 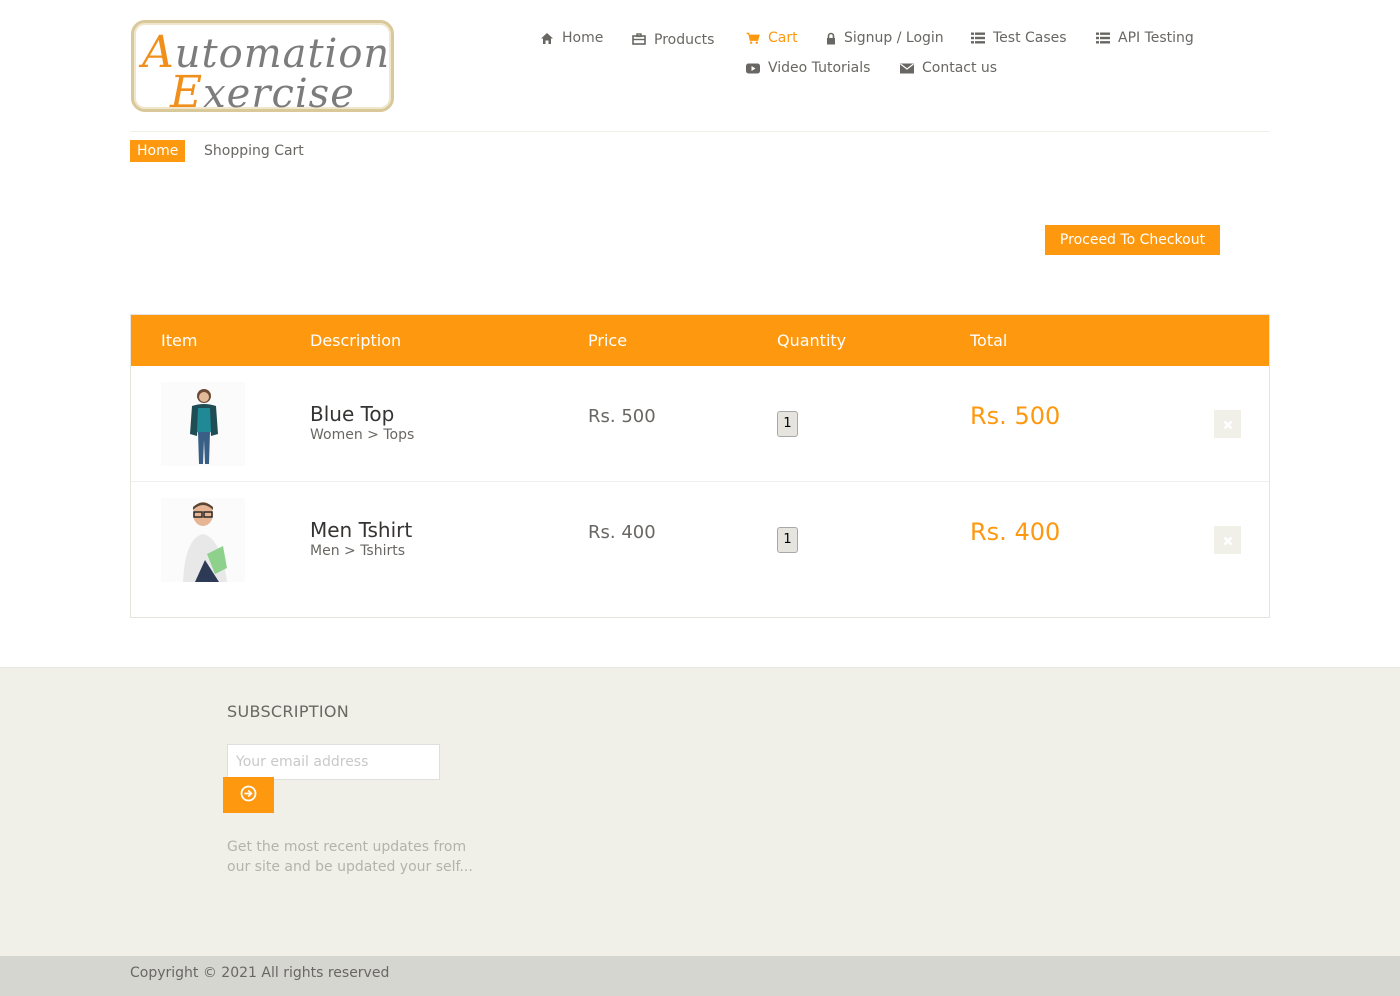 I want to click on product-total: Rs. 500, so click(x=1015, y=416).